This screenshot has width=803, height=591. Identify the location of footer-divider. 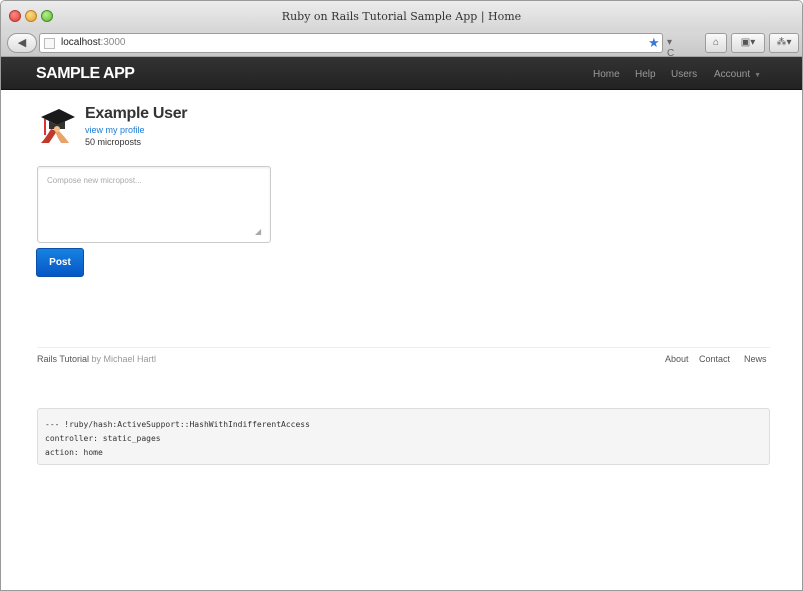
(403, 347).